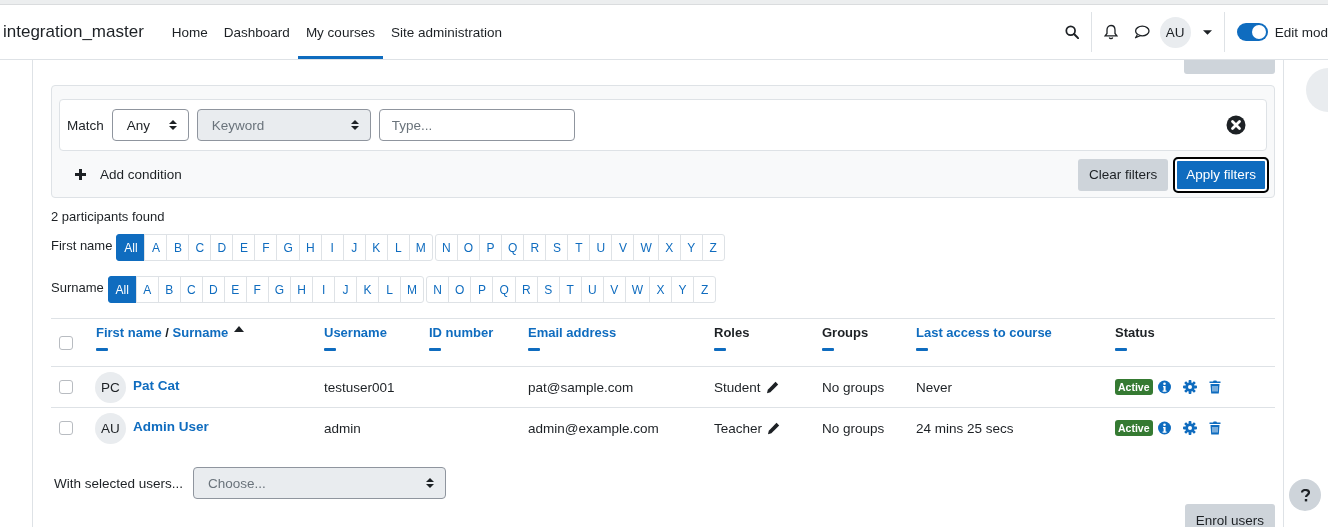  What do you see at coordinates (150, 125) in the screenshot?
I see `match-select: Any` at bounding box center [150, 125].